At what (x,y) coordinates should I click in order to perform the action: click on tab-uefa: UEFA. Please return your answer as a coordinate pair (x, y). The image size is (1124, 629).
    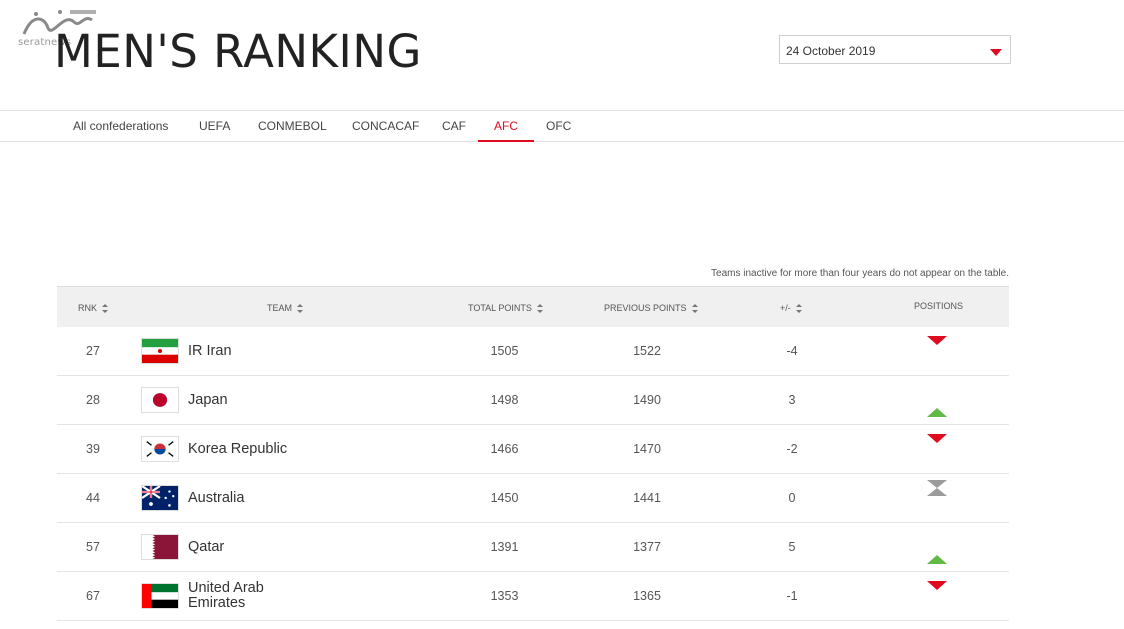
    Looking at the image, I should click on (214, 126).